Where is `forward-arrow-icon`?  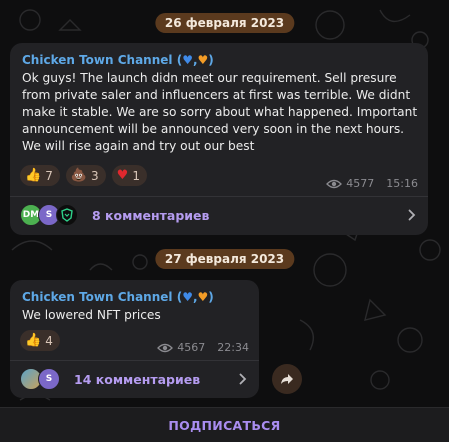
forward-arrow-icon is located at coordinates (287, 379).